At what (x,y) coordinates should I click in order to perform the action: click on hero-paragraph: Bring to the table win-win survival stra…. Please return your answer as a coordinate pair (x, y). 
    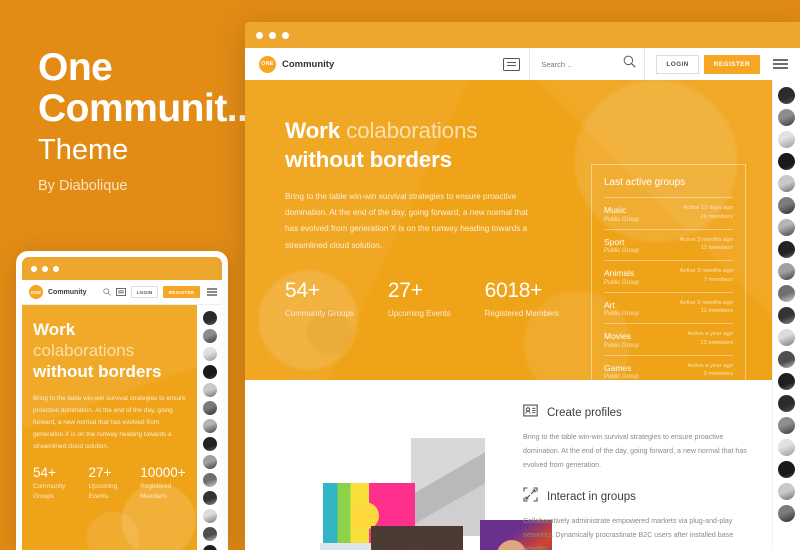
    Looking at the image, I should click on (406, 220).